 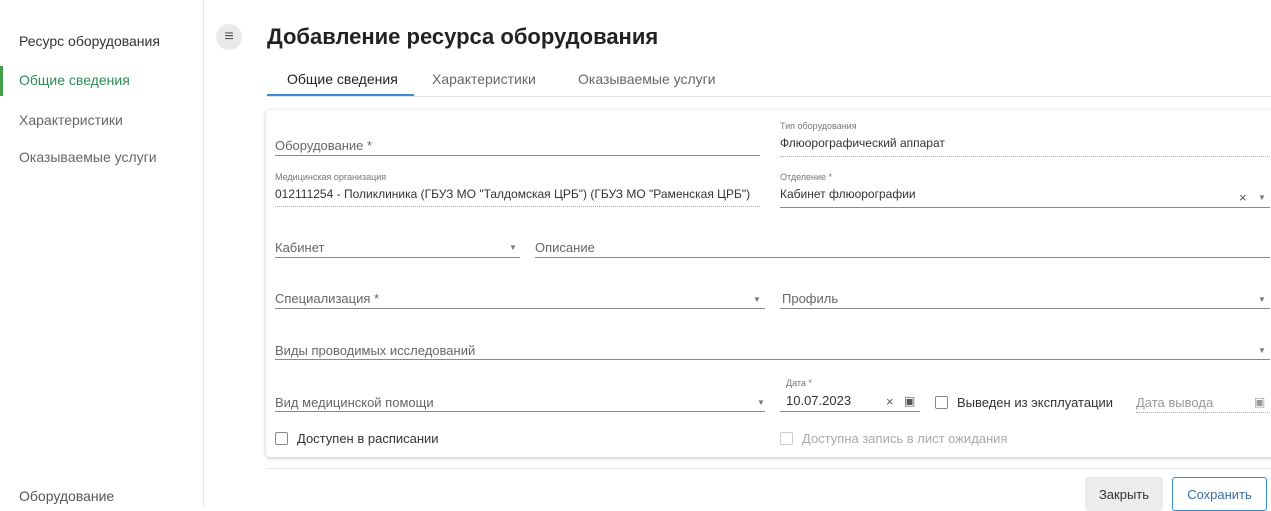 I want to click on research-types-select, so click(x=772, y=359).